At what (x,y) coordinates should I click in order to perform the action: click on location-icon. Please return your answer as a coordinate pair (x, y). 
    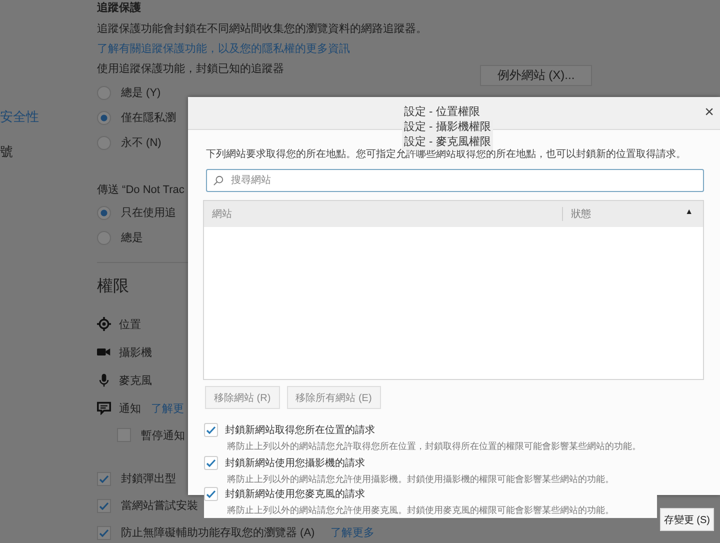
    Looking at the image, I should click on (104, 324).